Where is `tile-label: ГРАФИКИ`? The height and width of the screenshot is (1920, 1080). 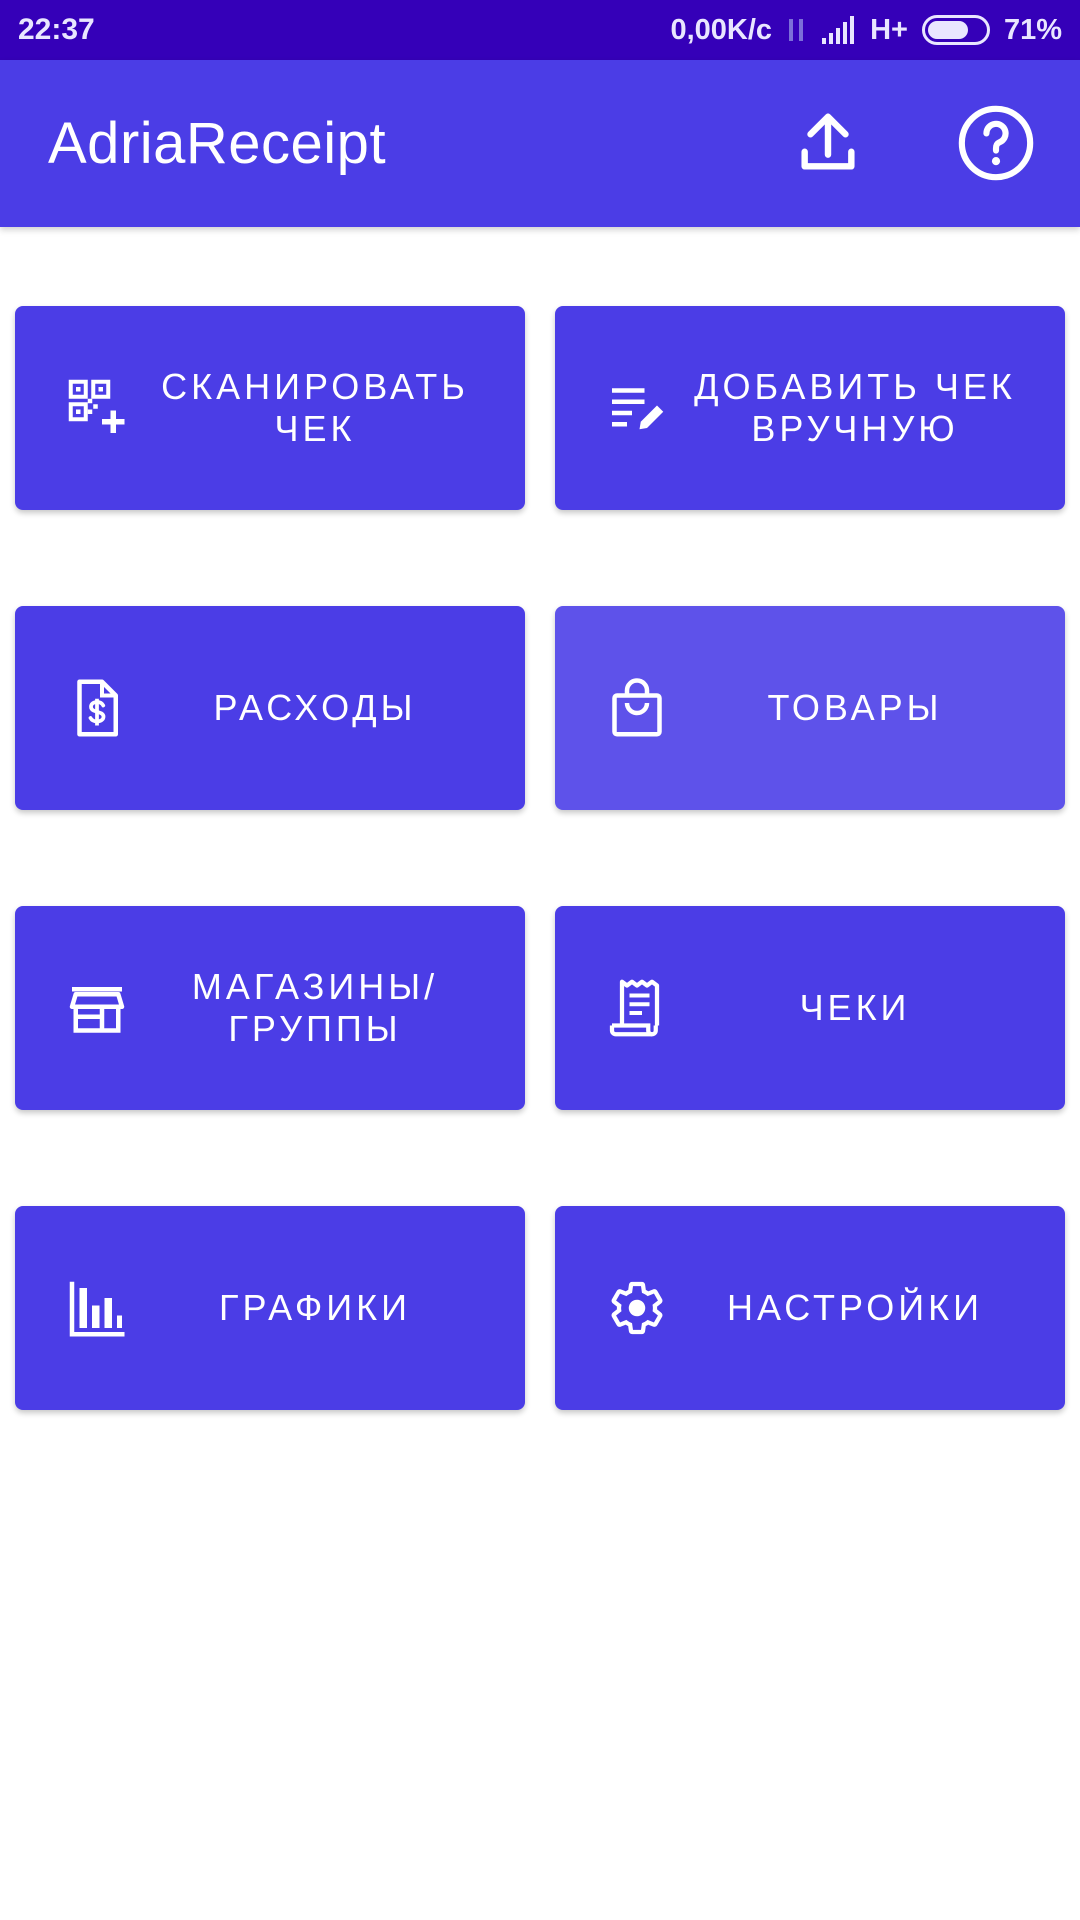
tile-label: ГРАФИКИ is located at coordinates (314, 1307).